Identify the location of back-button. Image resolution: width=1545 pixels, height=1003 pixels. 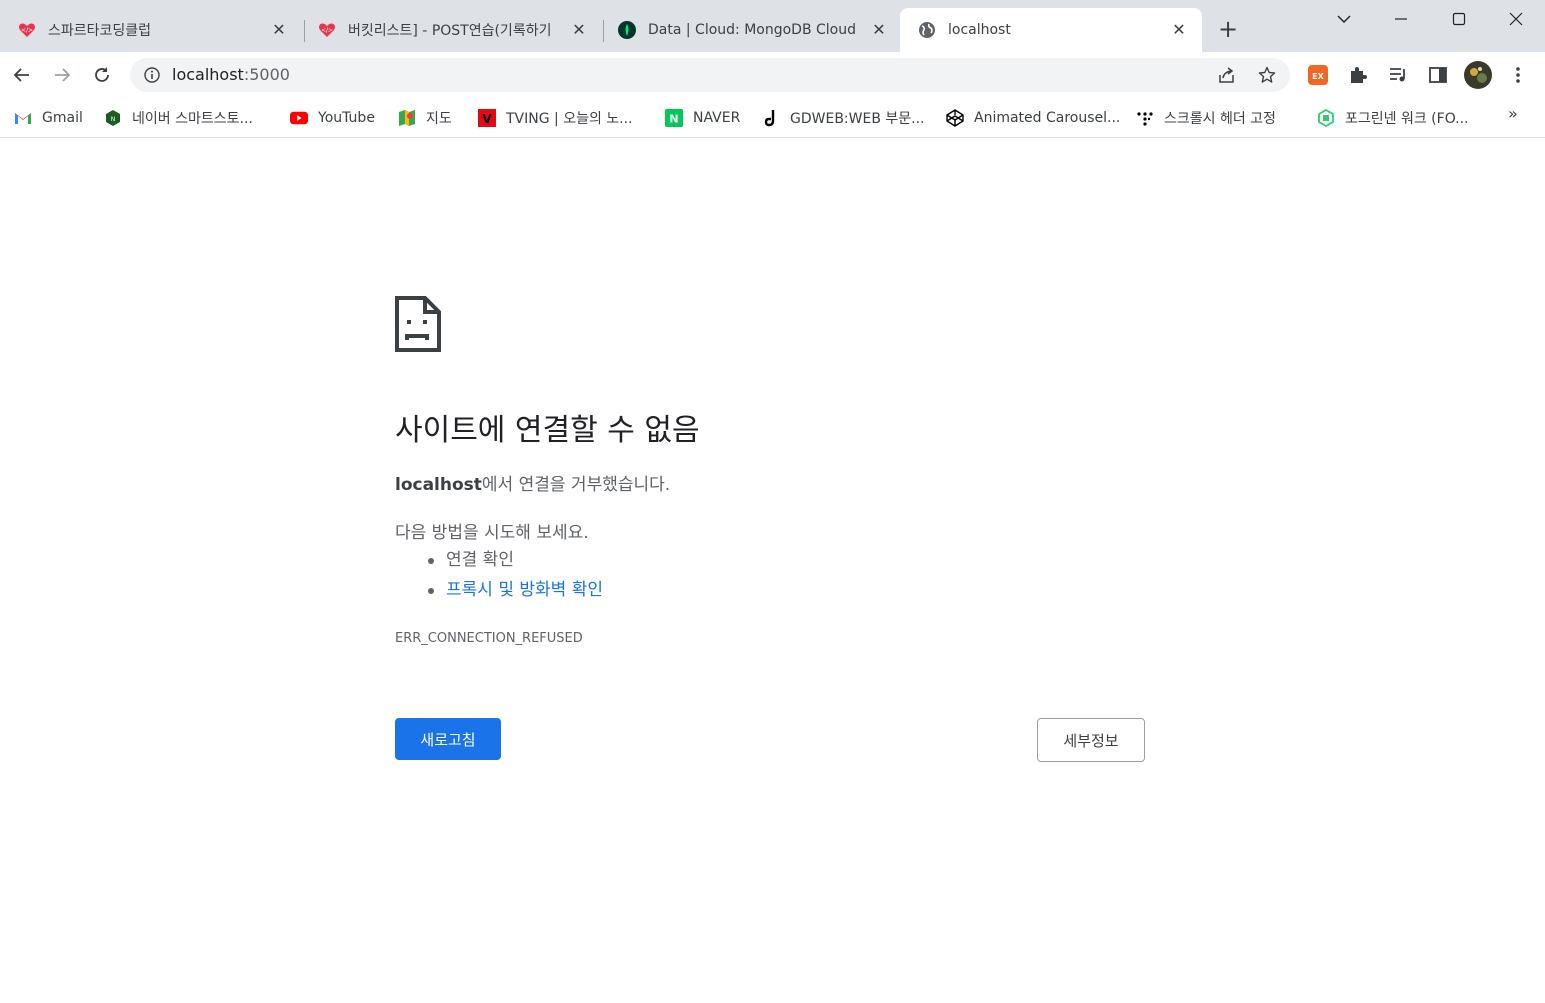
(22, 75).